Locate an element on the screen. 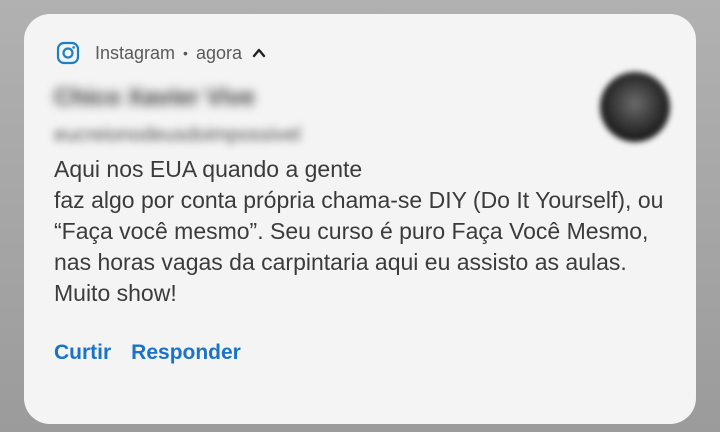 Image resolution: width=720 pixels, height=432 pixels. reply-button: Responder is located at coordinates (186, 353).